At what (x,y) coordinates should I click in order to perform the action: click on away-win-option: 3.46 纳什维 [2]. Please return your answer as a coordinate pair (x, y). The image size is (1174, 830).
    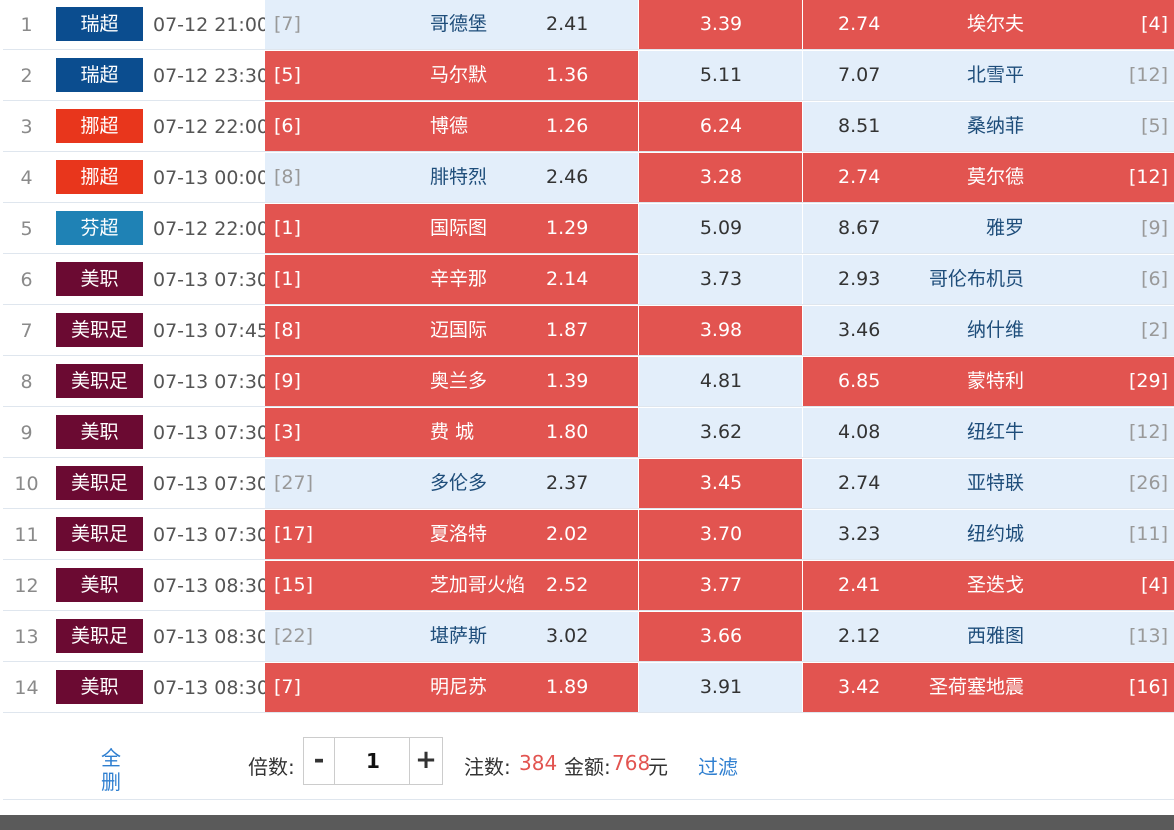
    Looking at the image, I should click on (988, 330).